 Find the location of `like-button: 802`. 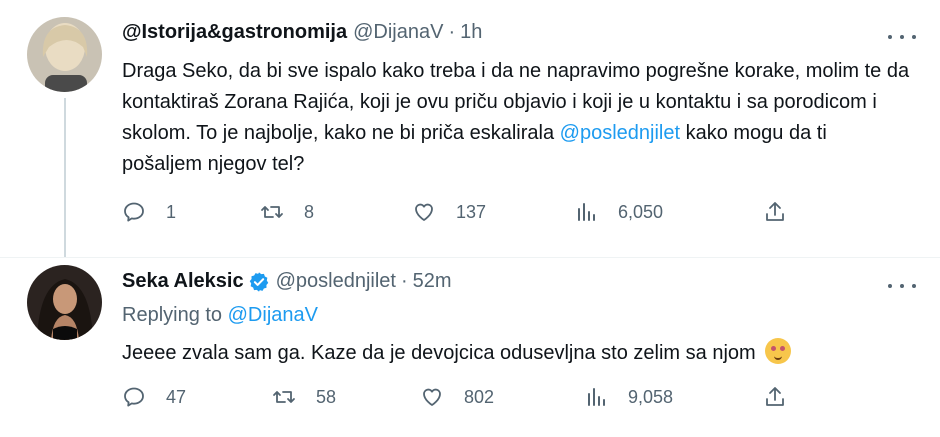

like-button: 802 is located at coordinates (457, 397).